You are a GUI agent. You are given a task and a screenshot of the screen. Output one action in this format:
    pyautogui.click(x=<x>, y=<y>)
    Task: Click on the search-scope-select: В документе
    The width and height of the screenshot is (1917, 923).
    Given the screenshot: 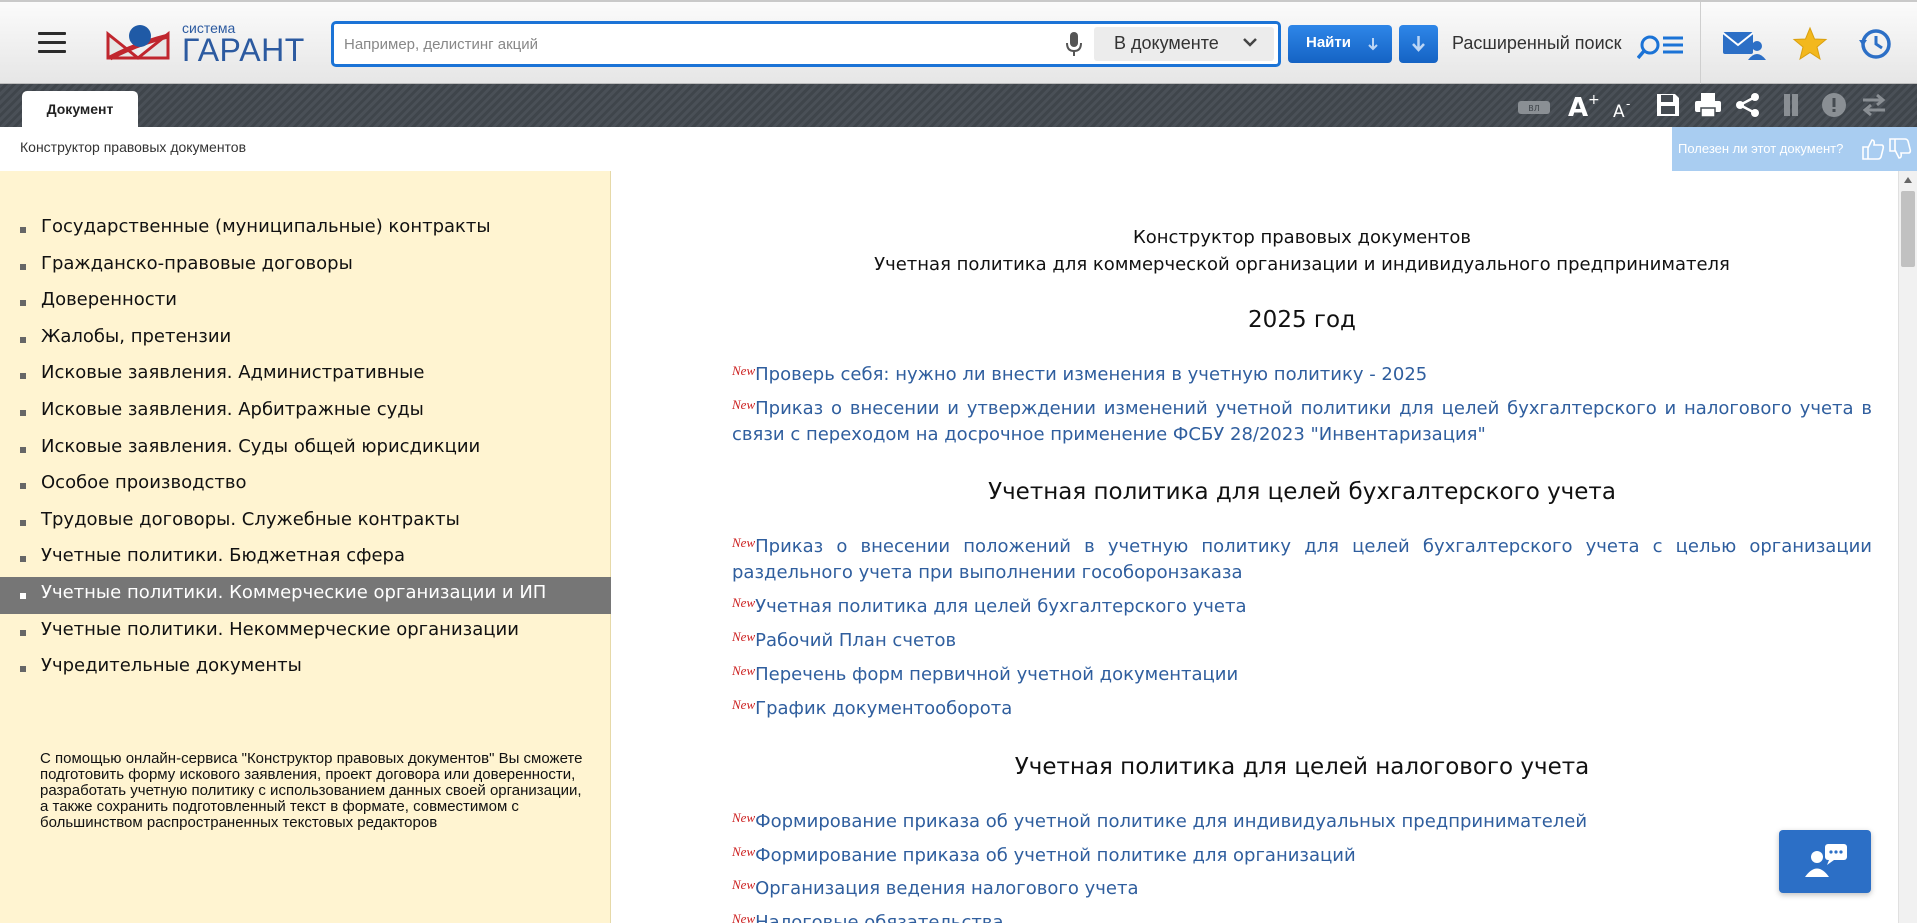 What is the action you would take?
    pyautogui.click(x=1184, y=44)
    